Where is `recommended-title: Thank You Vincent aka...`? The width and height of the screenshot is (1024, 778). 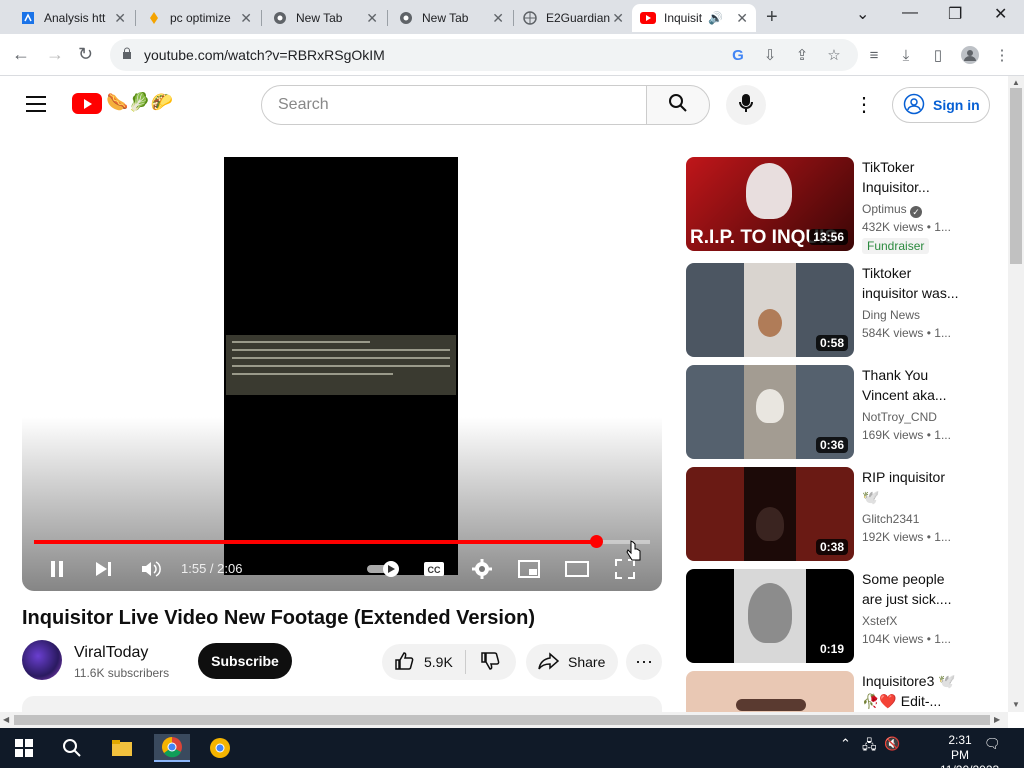
recommended-title: Thank You Vincent aka... is located at coordinates (916, 385).